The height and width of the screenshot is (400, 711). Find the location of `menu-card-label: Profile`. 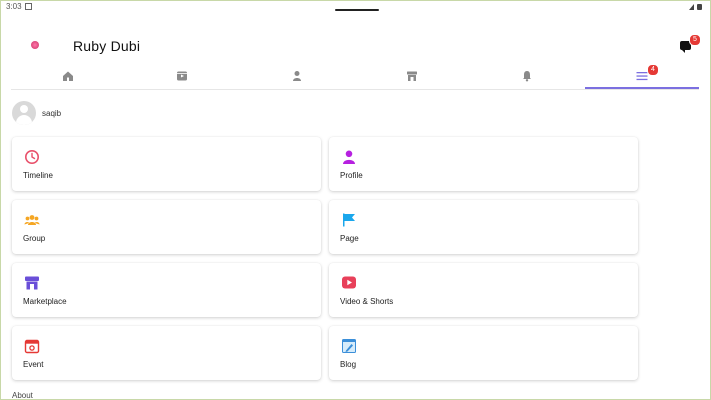

menu-card-label: Profile is located at coordinates (351, 175).